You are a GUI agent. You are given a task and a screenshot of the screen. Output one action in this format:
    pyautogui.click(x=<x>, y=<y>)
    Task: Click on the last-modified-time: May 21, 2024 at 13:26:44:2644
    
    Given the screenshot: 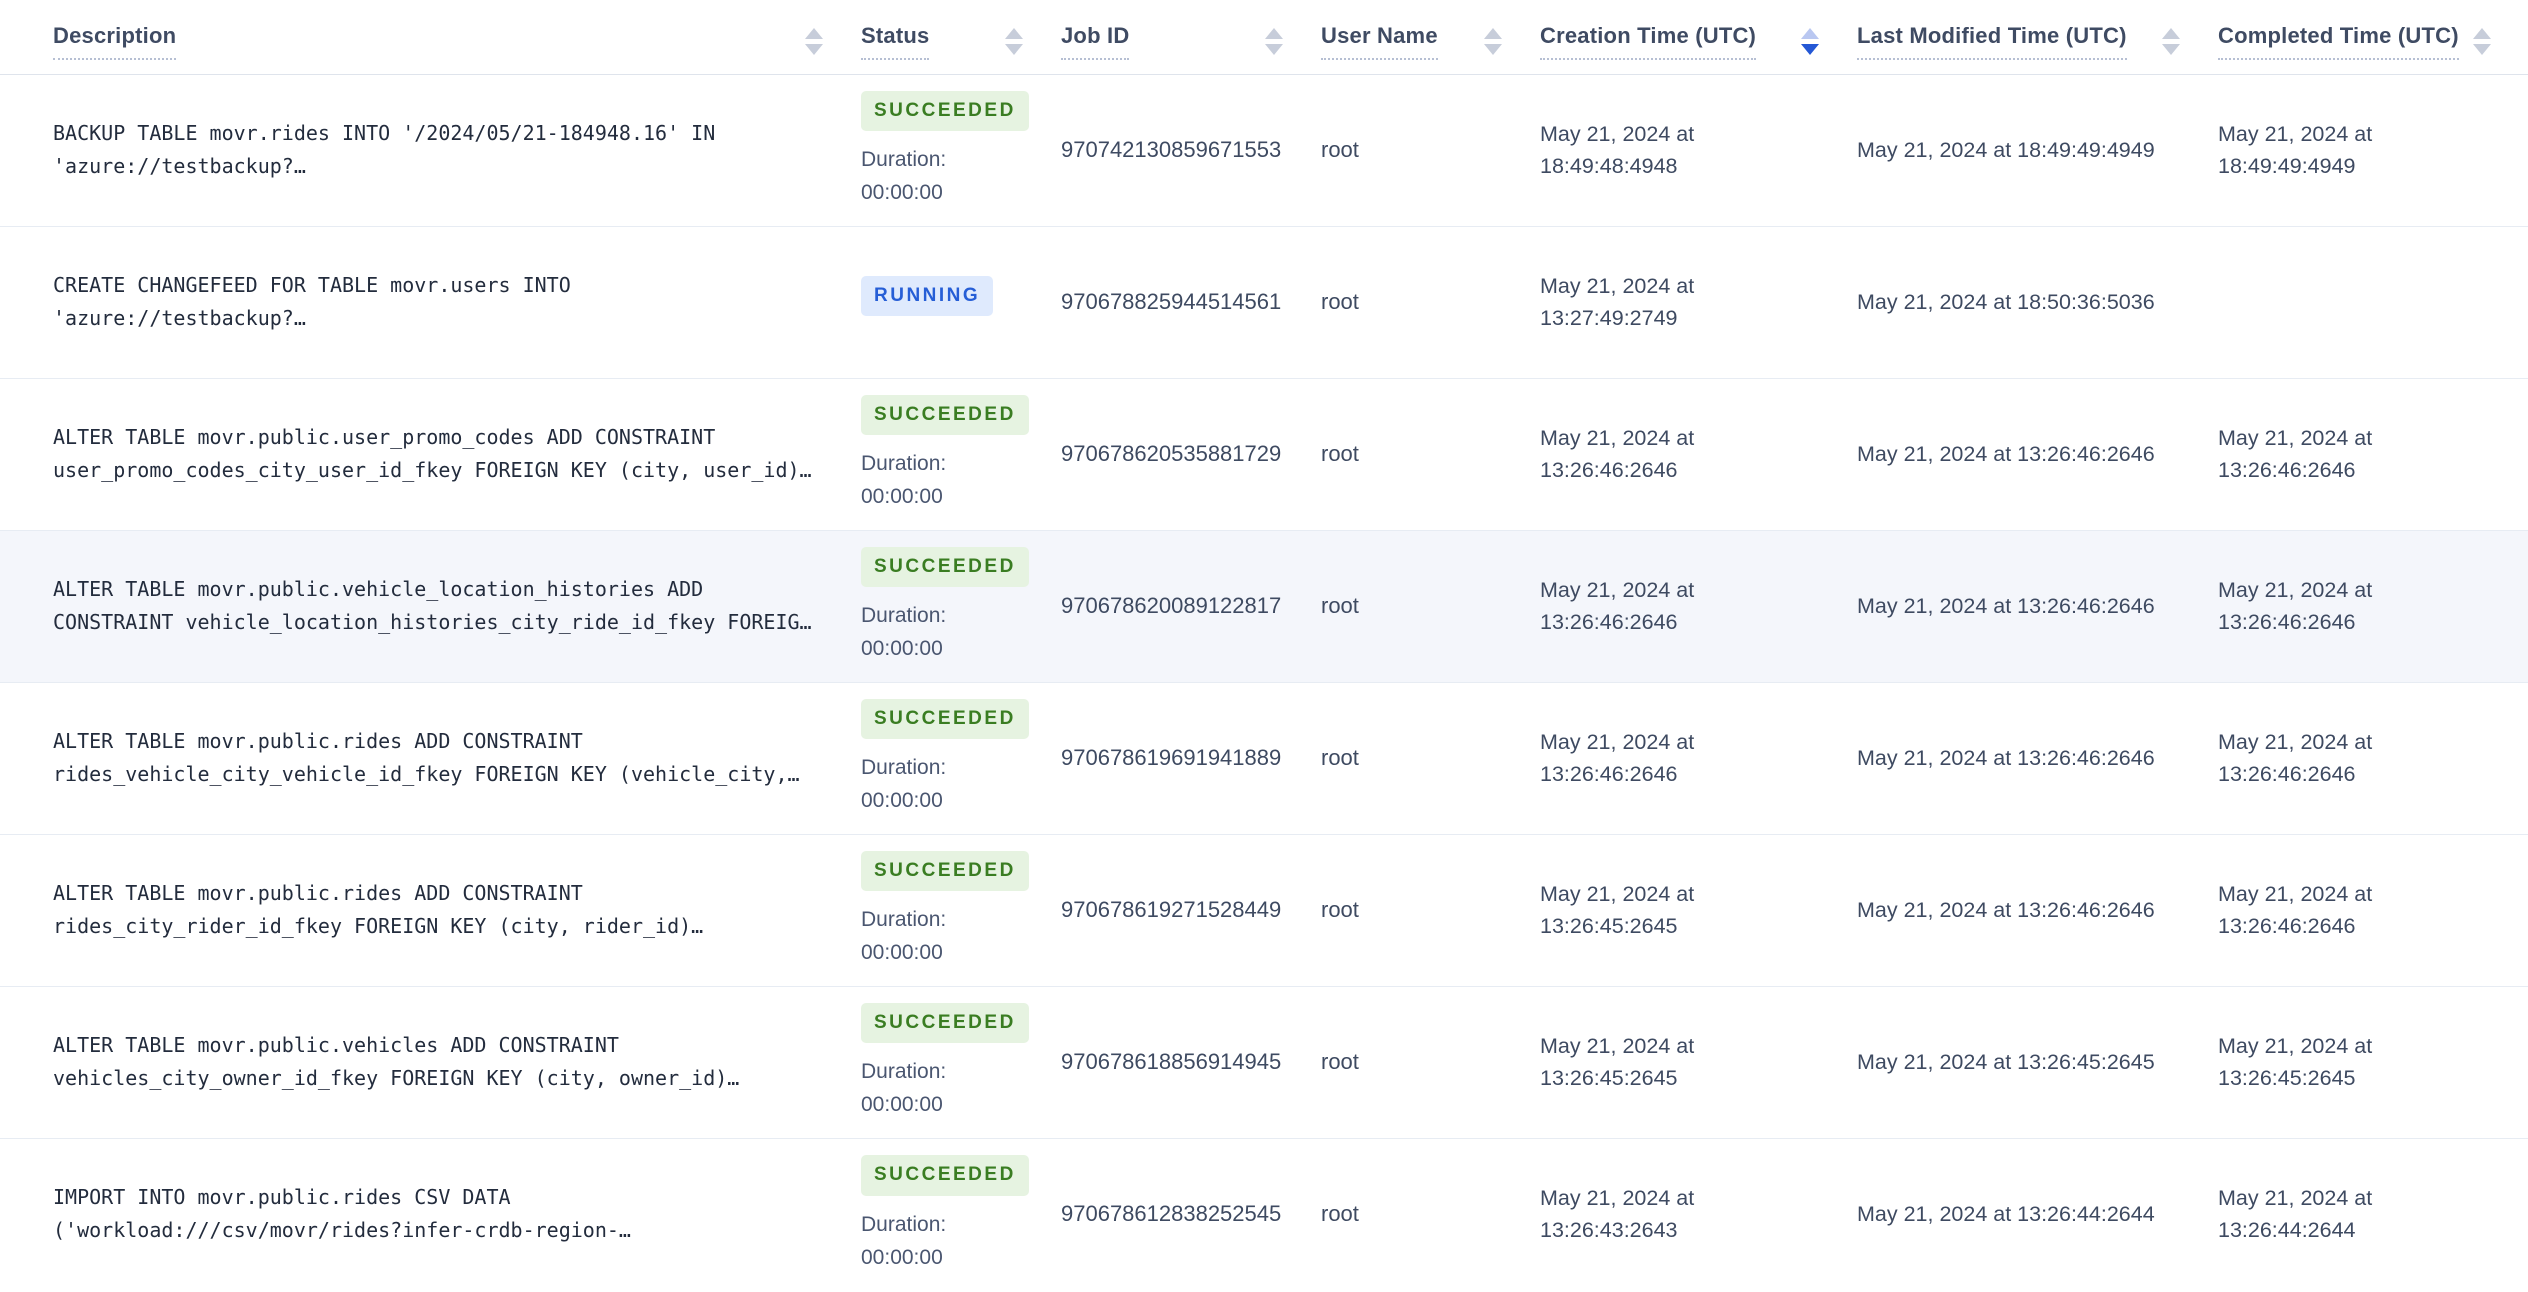 What is the action you would take?
    pyautogui.click(x=2006, y=1214)
    